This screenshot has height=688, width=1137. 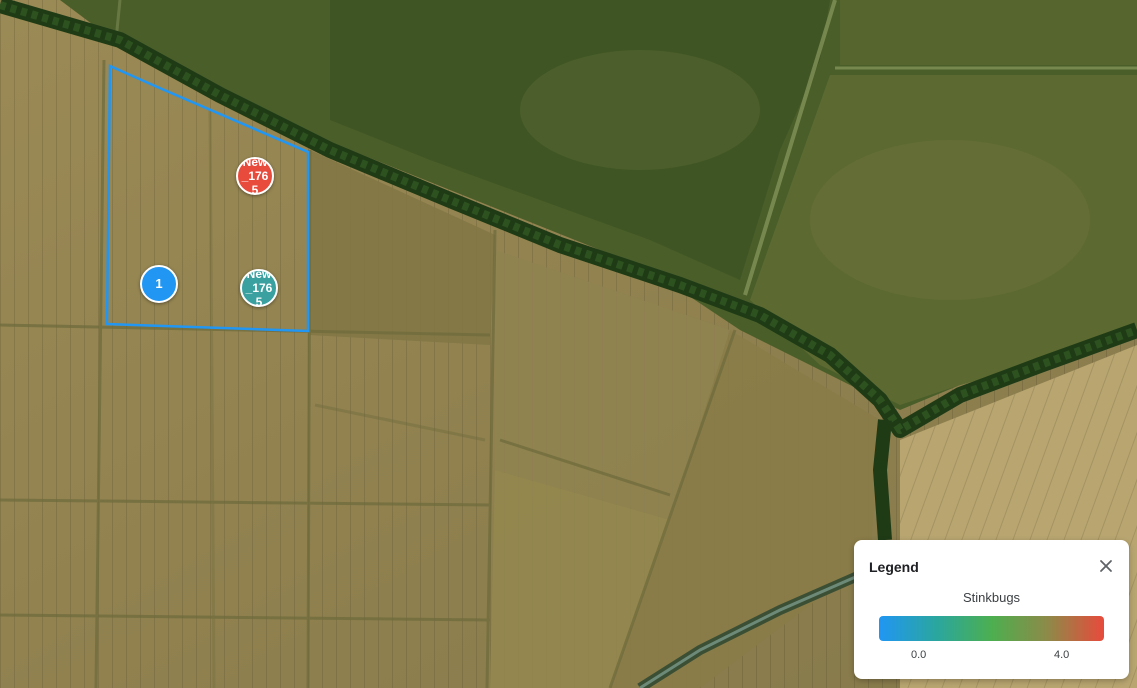 What do you see at coordinates (991, 628) in the screenshot?
I see `legend-gradient-bar` at bounding box center [991, 628].